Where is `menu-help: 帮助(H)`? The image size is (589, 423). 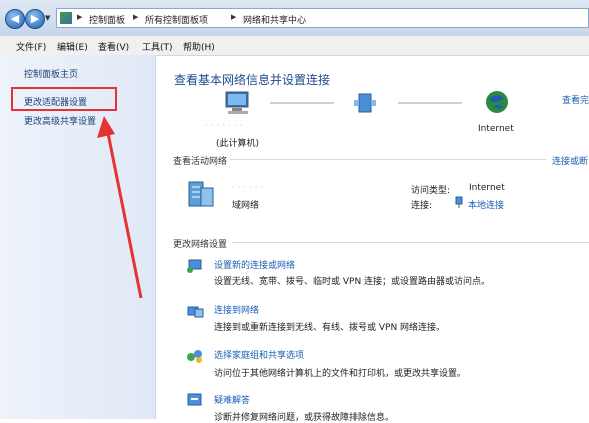 menu-help: 帮助(H) is located at coordinates (199, 46).